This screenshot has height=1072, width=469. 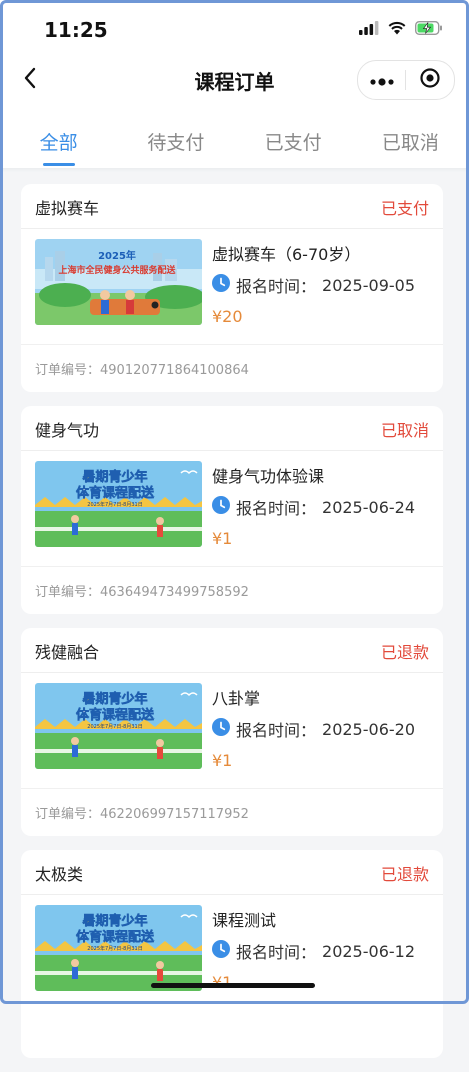 What do you see at coordinates (67, 430) in the screenshot?
I see `order-category: 健身气功` at bounding box center [67, 430].